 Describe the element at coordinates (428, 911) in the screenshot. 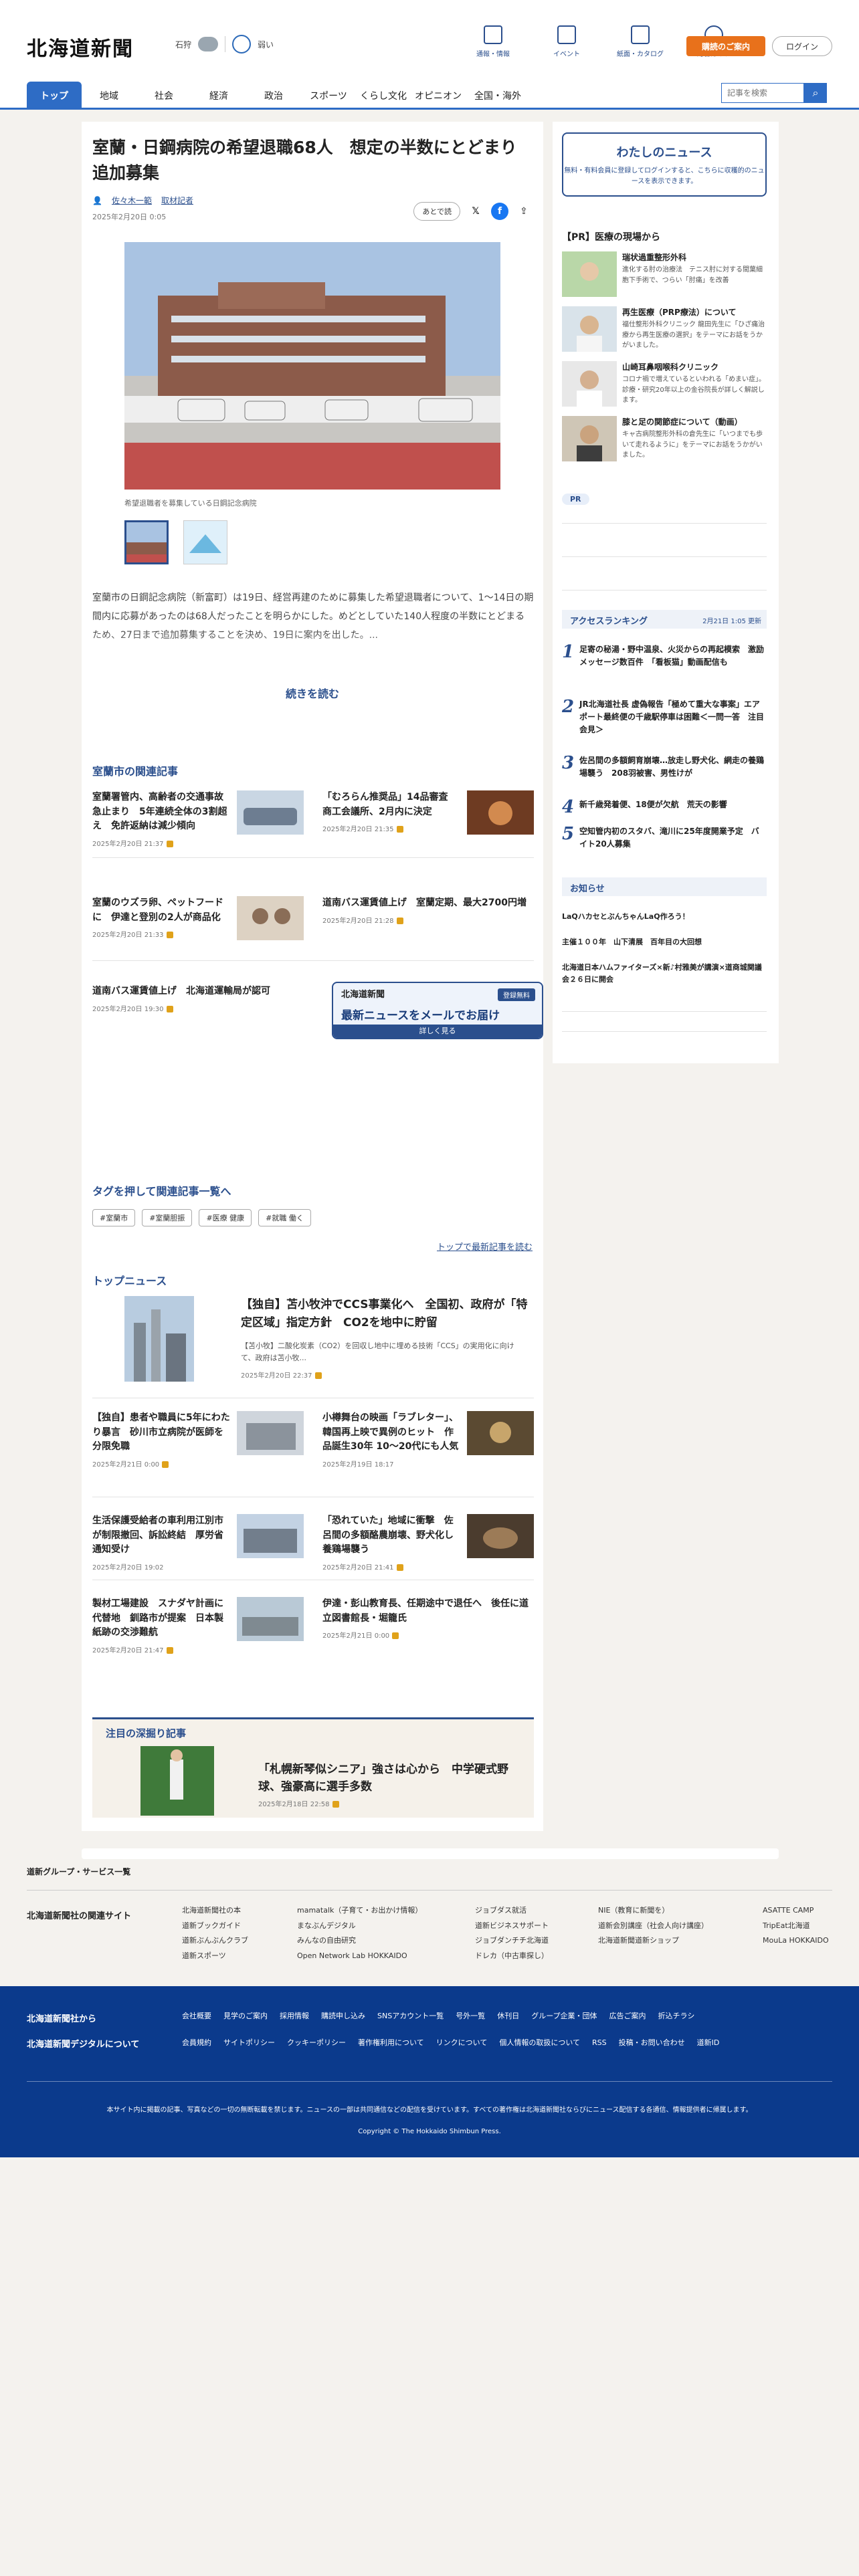

I see `related-item: 道南バス運賃値上げ 室蘭定期、最大2700円増 2025年2月20日 21:28` at that location.